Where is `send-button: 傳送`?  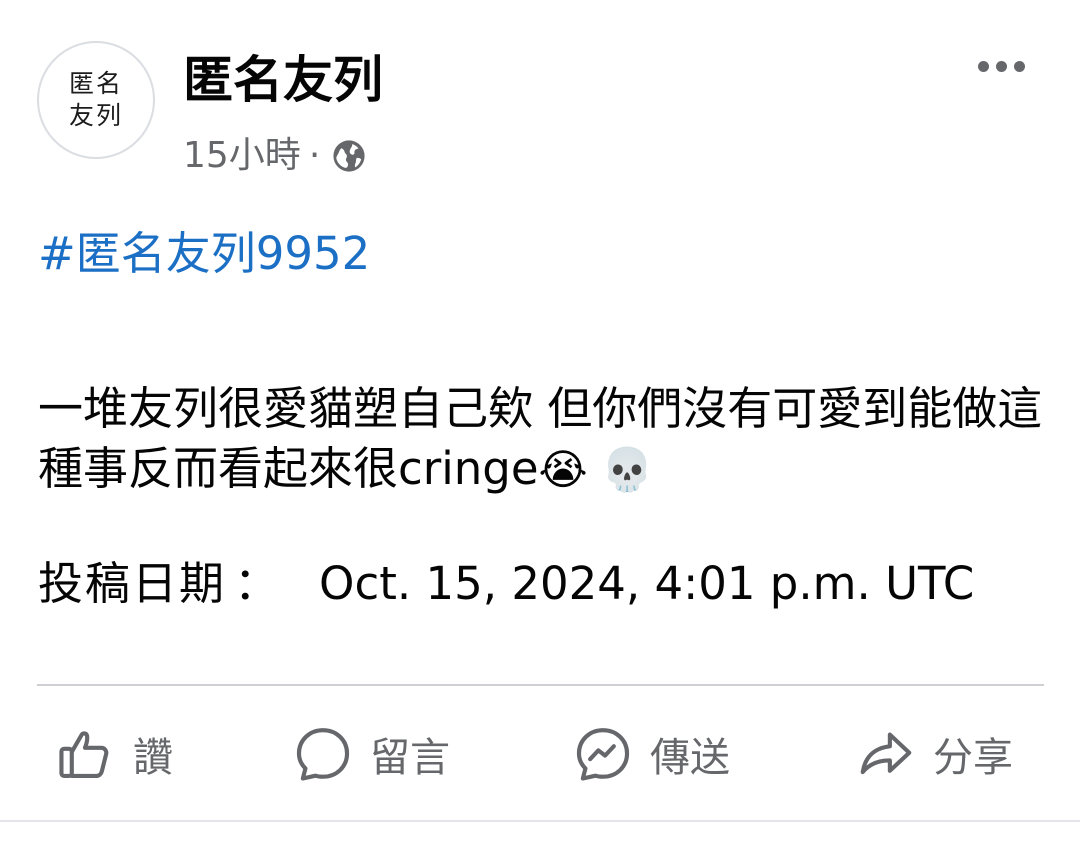
send-button: 傳送 is located at coordinates (651, 754).